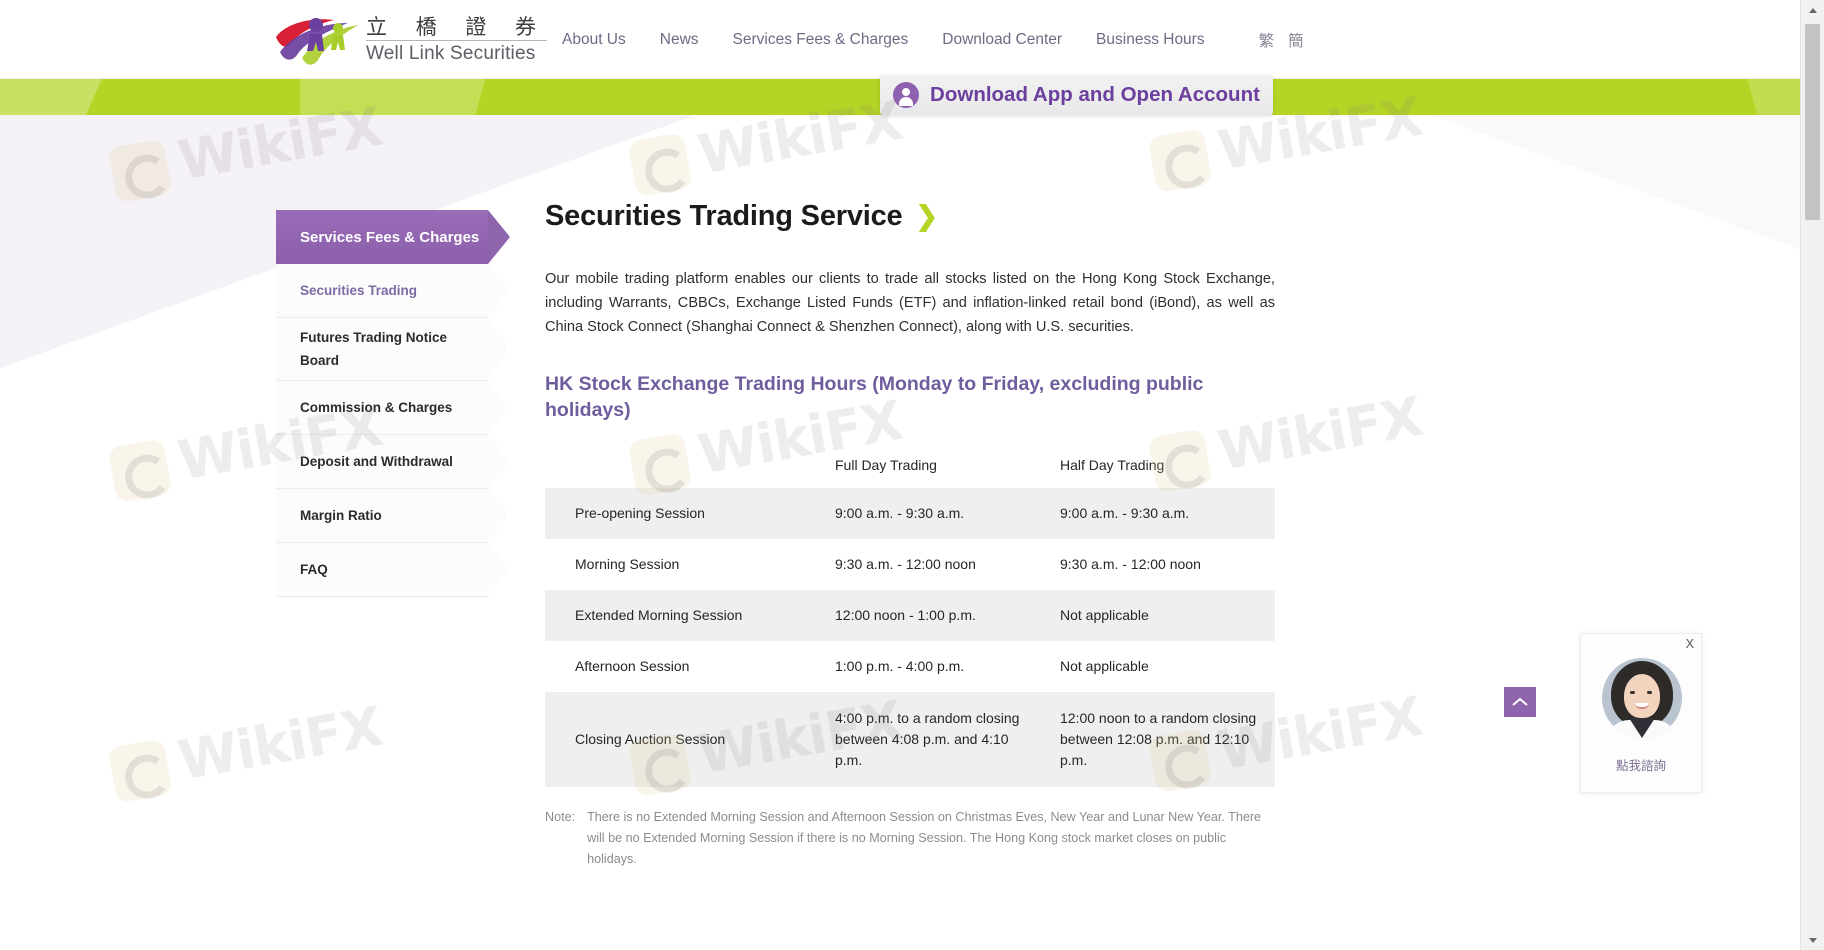 The image size is (1824, 950). What do you see at coordinates (724, 216) in the screenshot?
I see `page-title-text: Securities Trading Service` at bounding box center [724, 216].